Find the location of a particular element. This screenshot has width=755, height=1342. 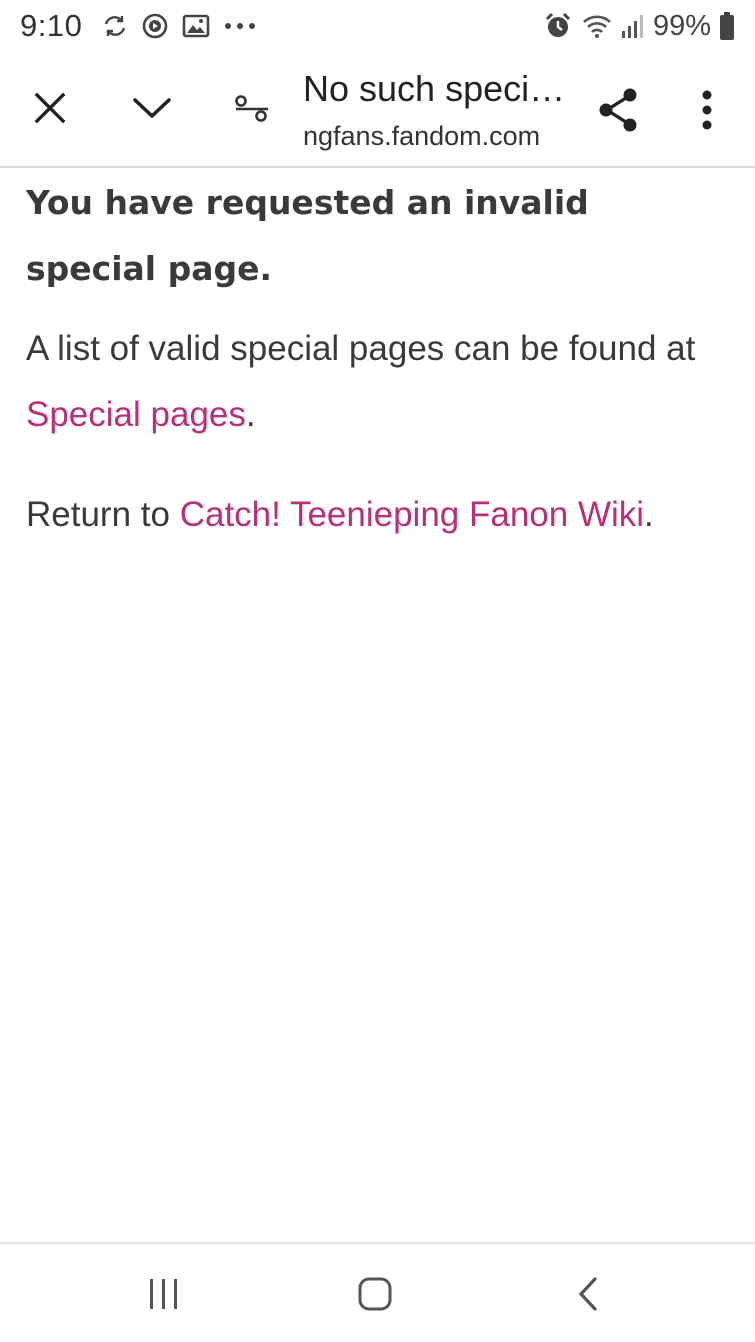

status-right: 99% is located at coordinates (639, 26).